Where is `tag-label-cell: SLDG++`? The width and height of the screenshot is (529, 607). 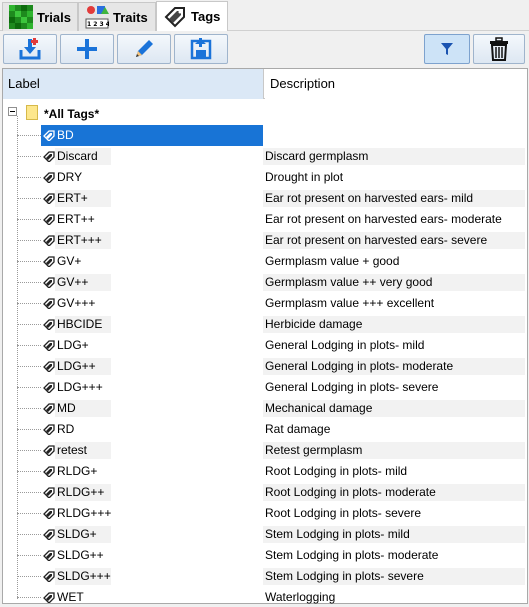 tag-label-cell: SLDG++ is located at coordinates (152, 555).